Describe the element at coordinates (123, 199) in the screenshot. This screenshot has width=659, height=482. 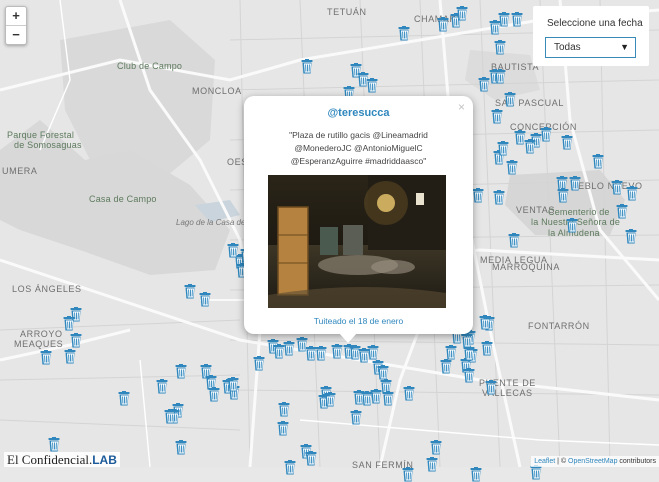
I see `place-label: Casa de Campo` at that location.